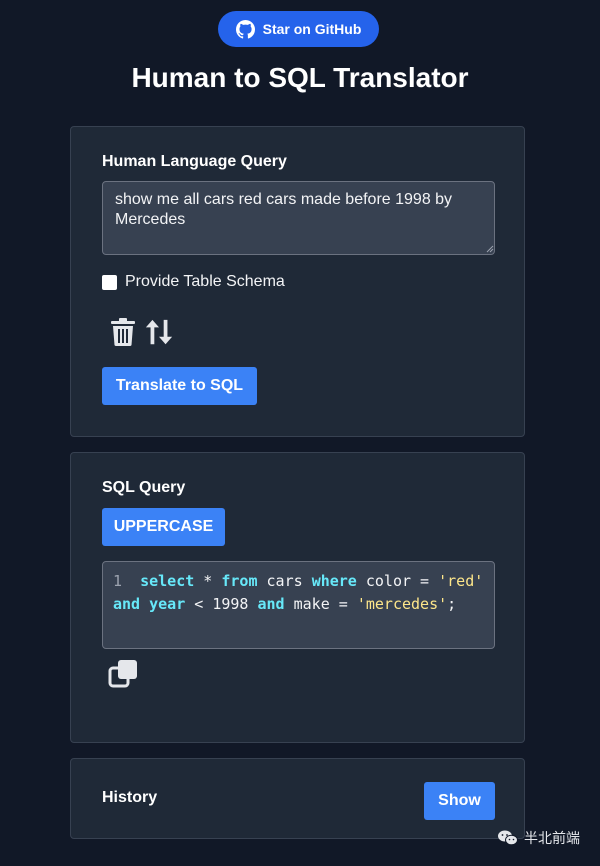  Describe the element at coordinates (194, 161) in the screenshot. I see `human-query-label: Human Language Query` at that location.